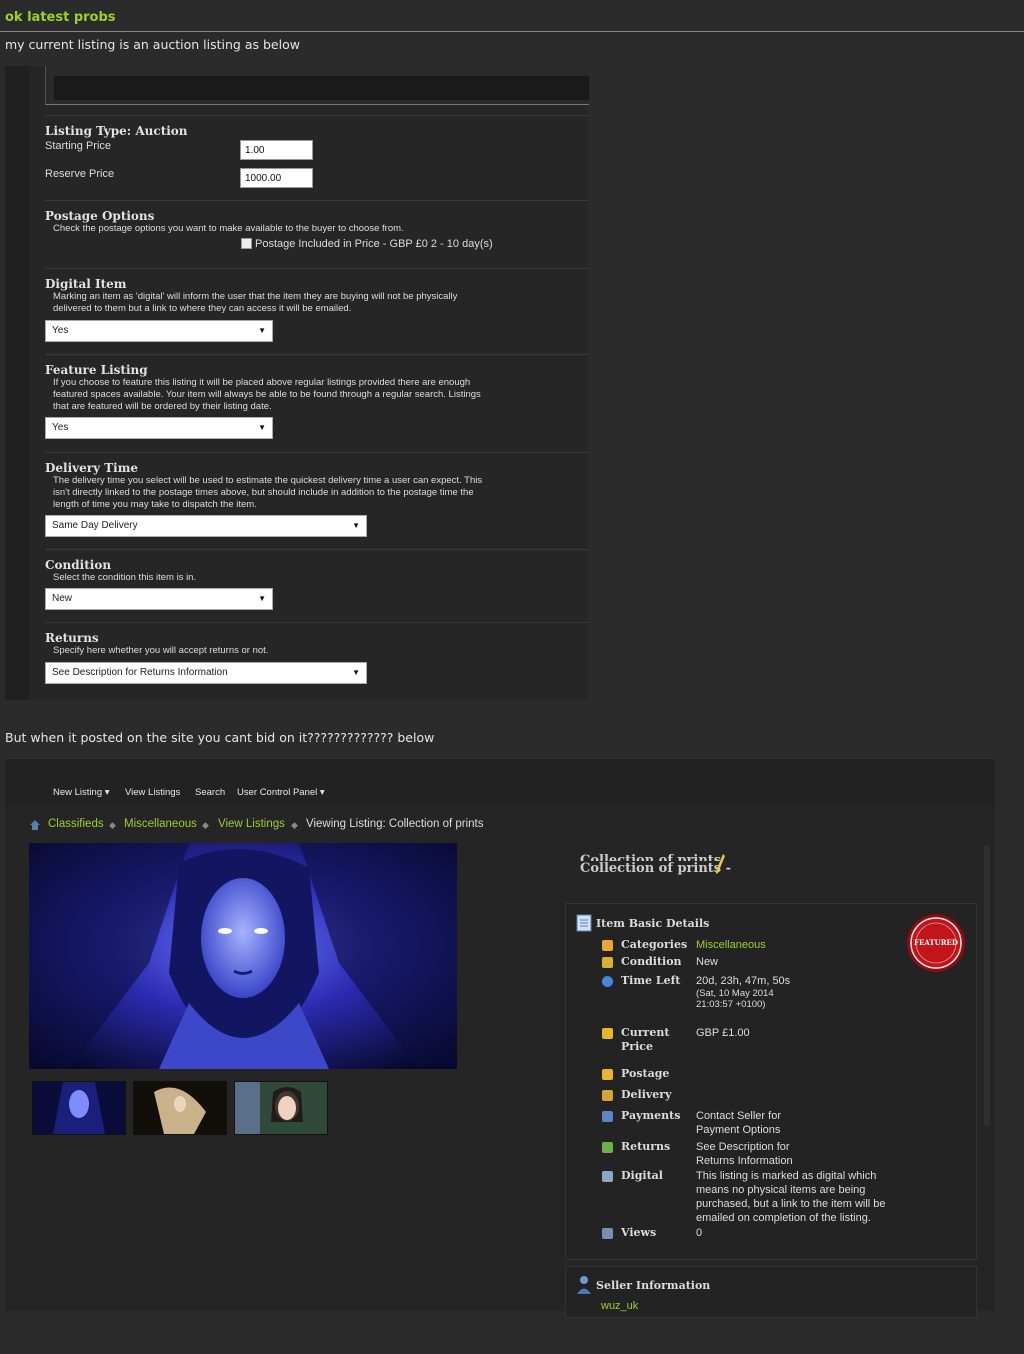 This screenshot has width=1024, height=1354. Describe the element at coordinates (81, 792) in the screenshot. I see `nav-new-listing: New Listing ▾` at that location.